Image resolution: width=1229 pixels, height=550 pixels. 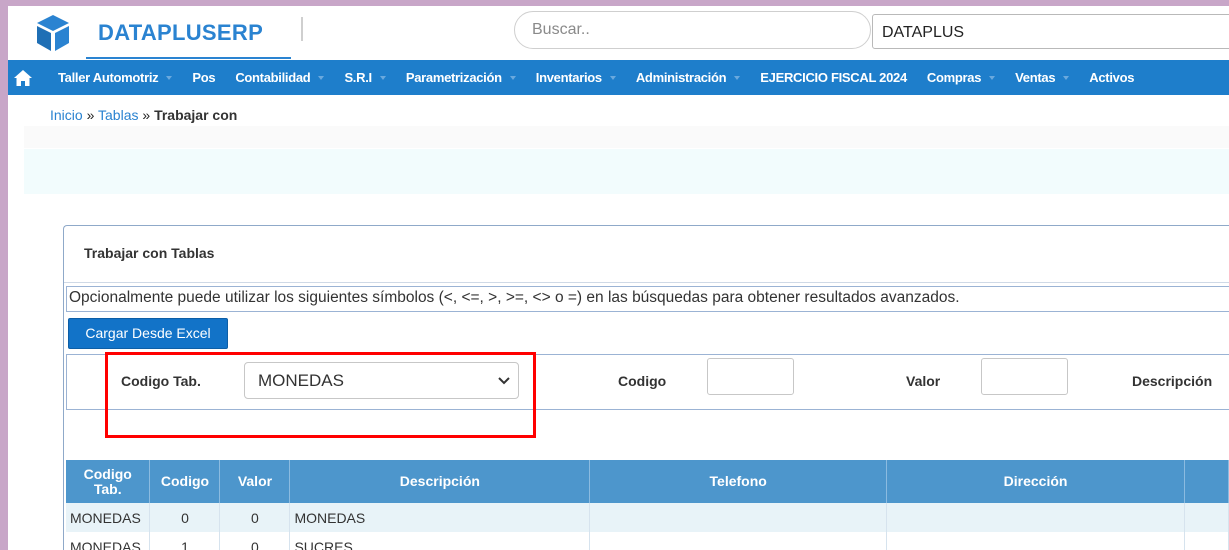 What do you see at coordinates (255, 481) in the screenshot?
I see `col-valor: Valor` at bounding box center [255, 481].